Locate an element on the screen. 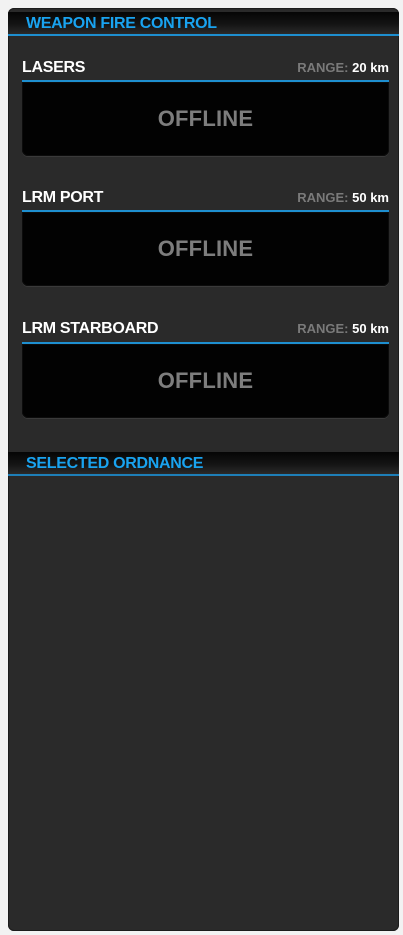  weapon-status-box-lasers: OFFLINE is located at coordinates (205, 118).